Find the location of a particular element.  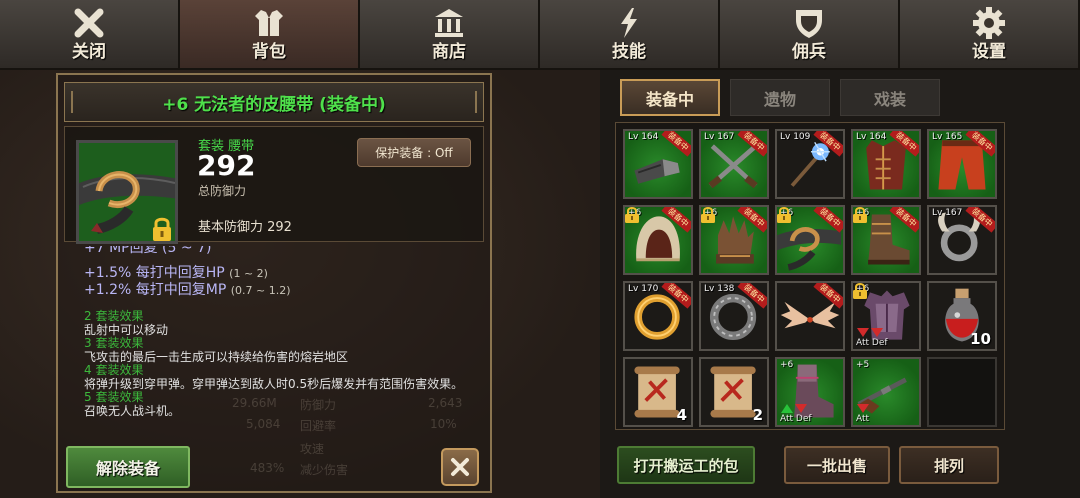

nav-skills: 技能 is located at coordinates (630, 35).